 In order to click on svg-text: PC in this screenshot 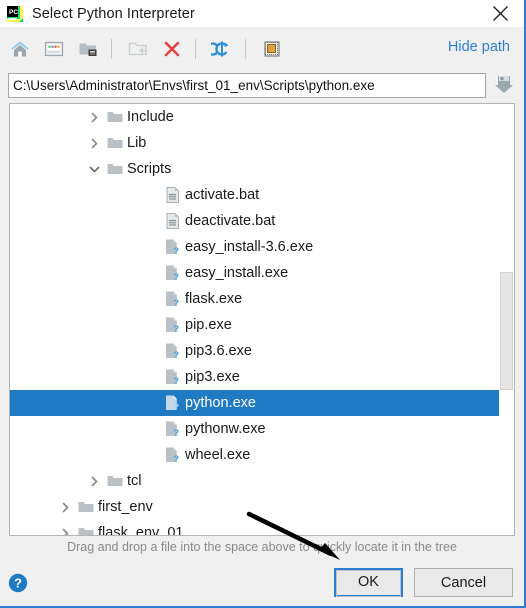, I will do `click(13, 12)`.